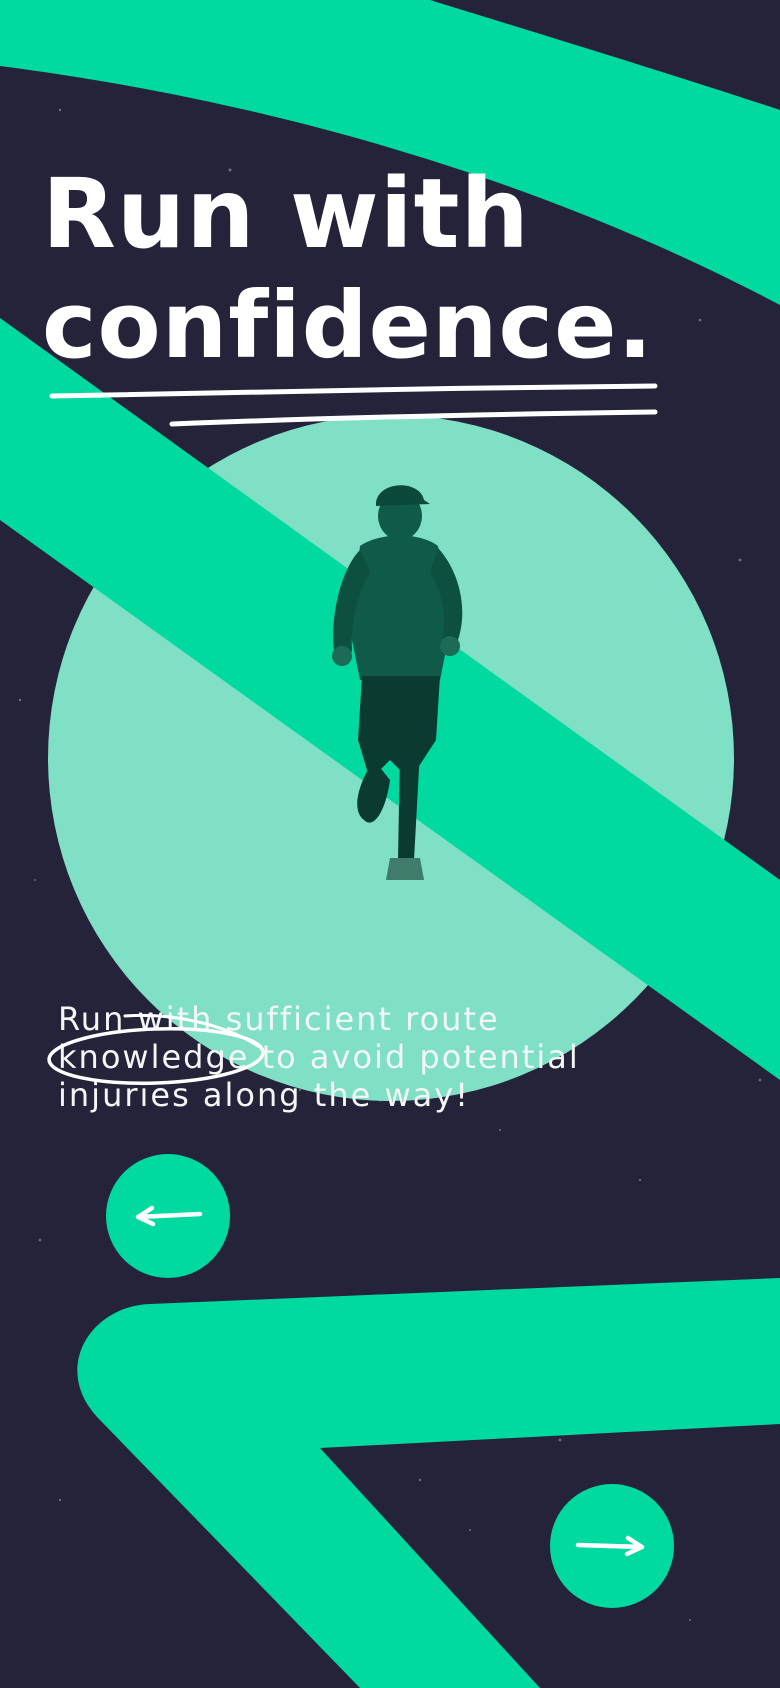  I want to click on description-line1: Run with sufficient route, so click(279, 1019).